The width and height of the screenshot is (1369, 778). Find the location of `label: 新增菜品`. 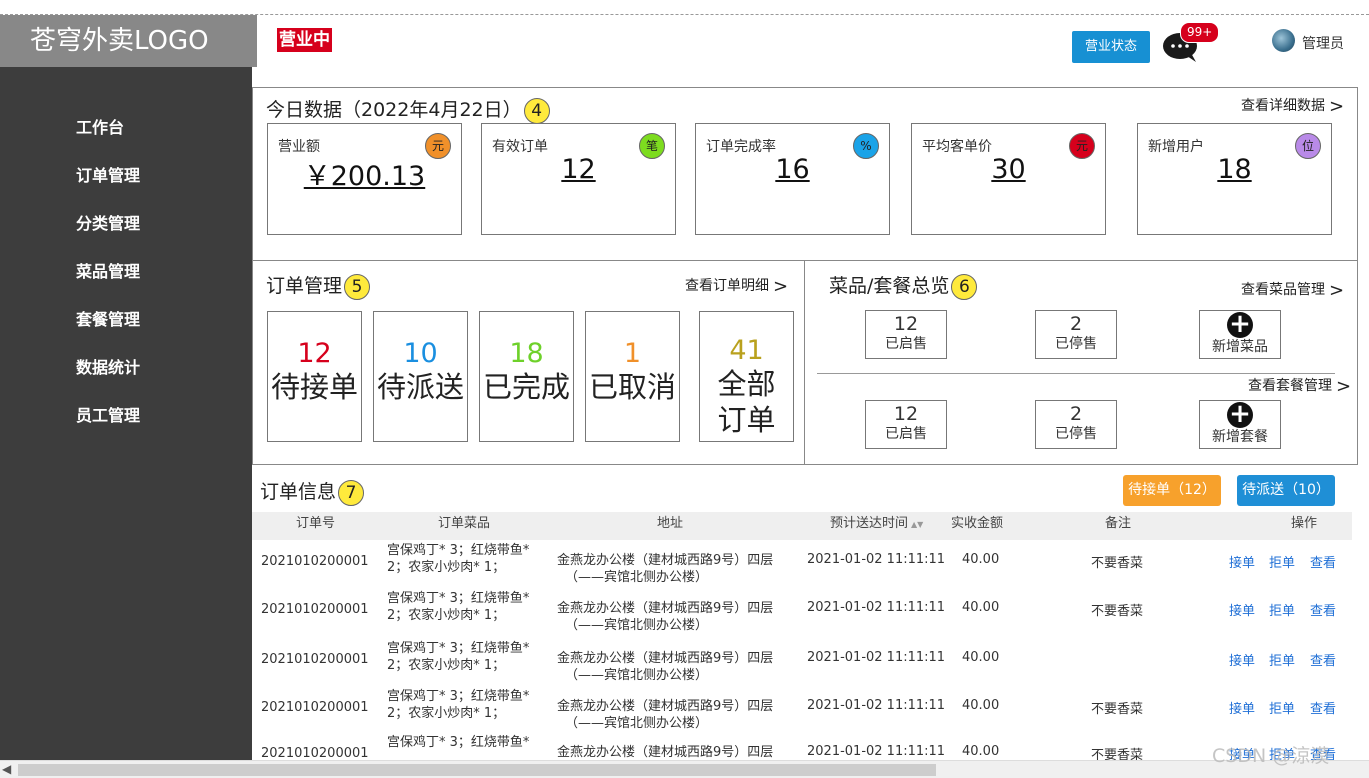

label: 新增菜品 is located at coordinates (1240, 347).